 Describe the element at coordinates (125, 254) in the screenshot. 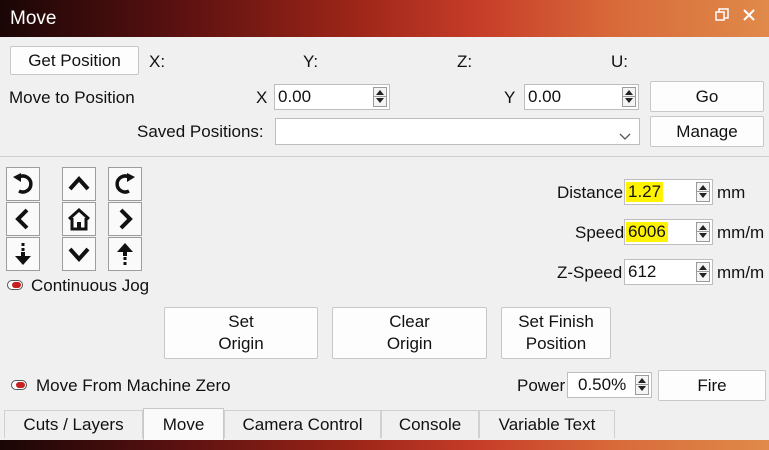

I see `z-up-button` at that location.